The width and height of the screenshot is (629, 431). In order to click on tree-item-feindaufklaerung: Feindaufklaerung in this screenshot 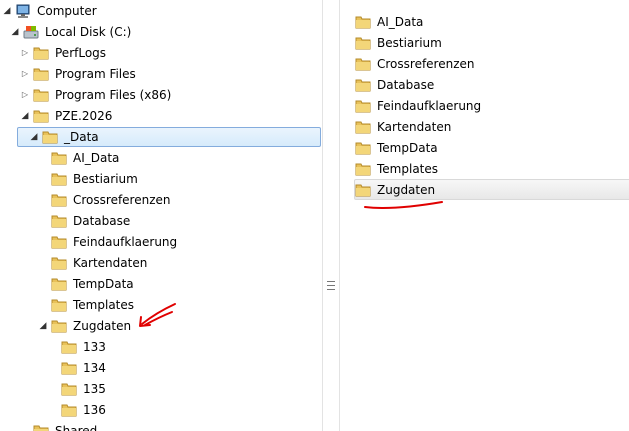, I will do `click(114, 242)`.